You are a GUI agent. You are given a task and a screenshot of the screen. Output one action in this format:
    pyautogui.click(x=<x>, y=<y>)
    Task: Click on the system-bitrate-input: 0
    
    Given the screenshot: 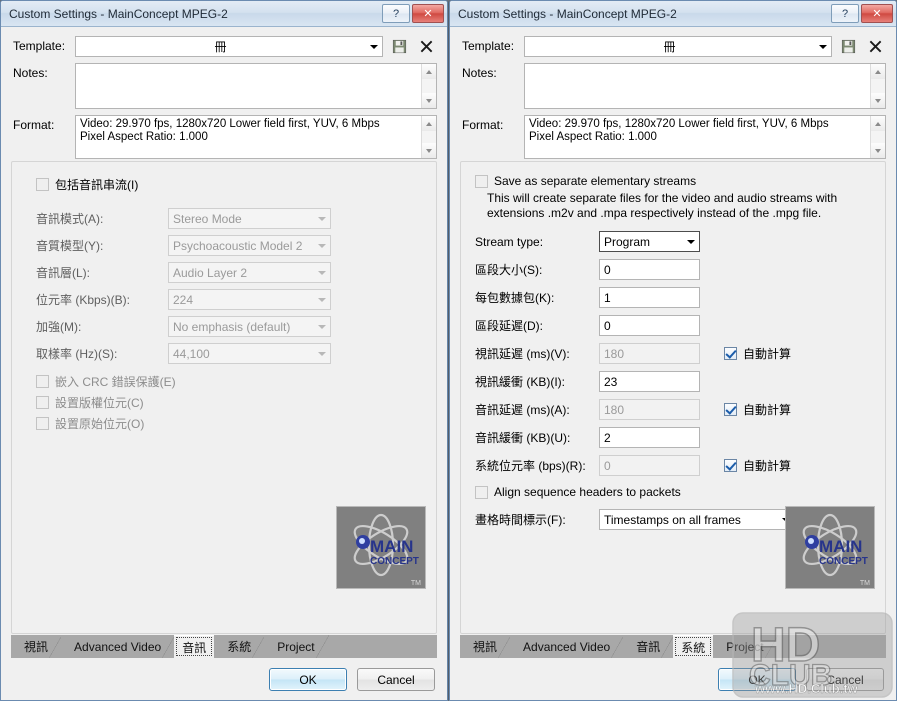 What is the action you would take?
    pyautogui.click(x=649, y=465)
    